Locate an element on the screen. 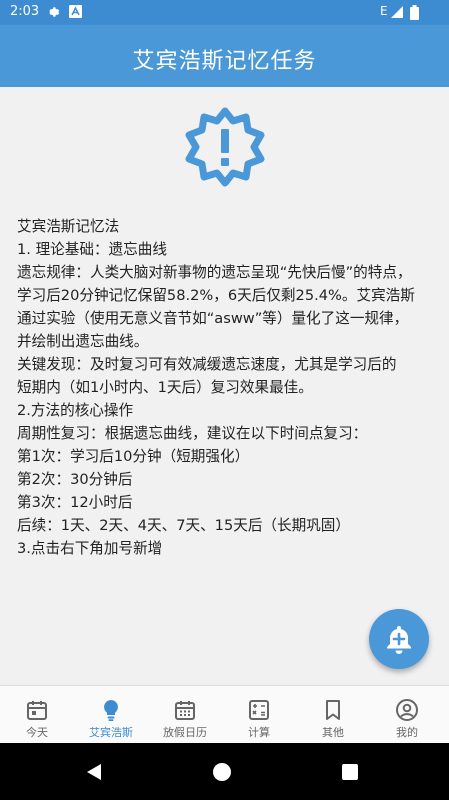  nav-item-other: 其他 is located at coordinates (333, 715).